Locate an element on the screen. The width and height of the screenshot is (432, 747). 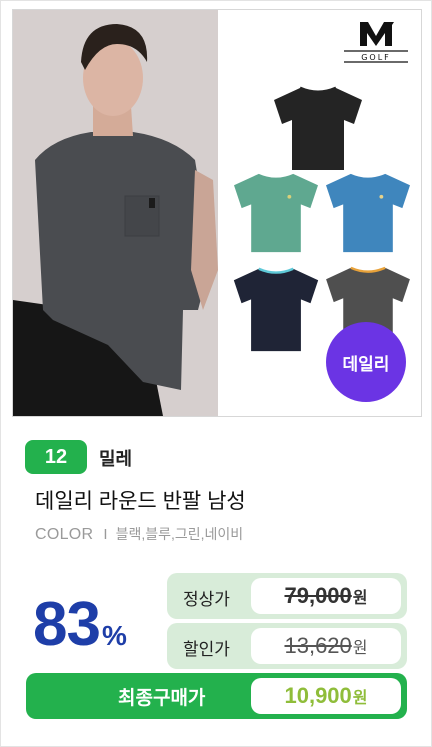
brand-logo: GOLF is located at coordinates (376, 42).